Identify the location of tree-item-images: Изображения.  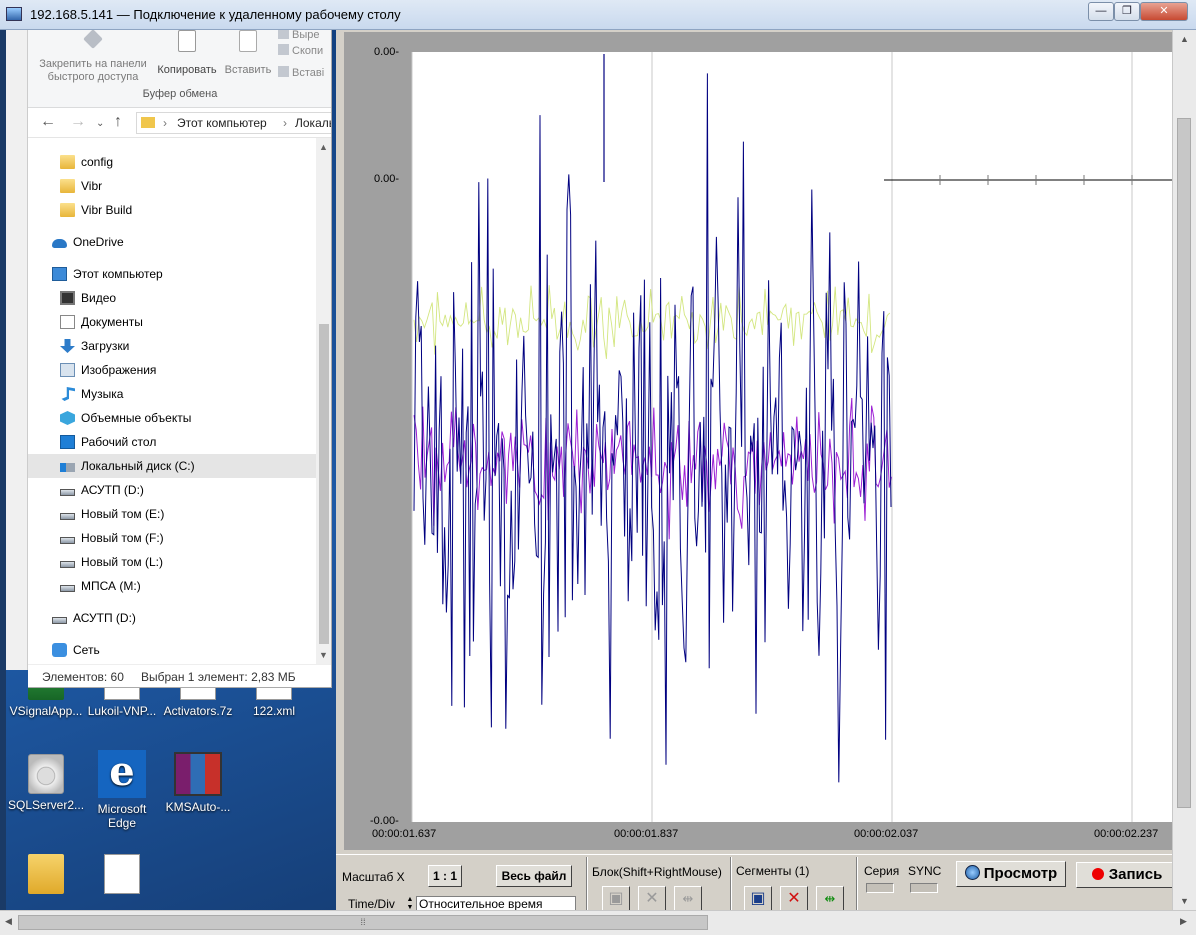
(172, 370).